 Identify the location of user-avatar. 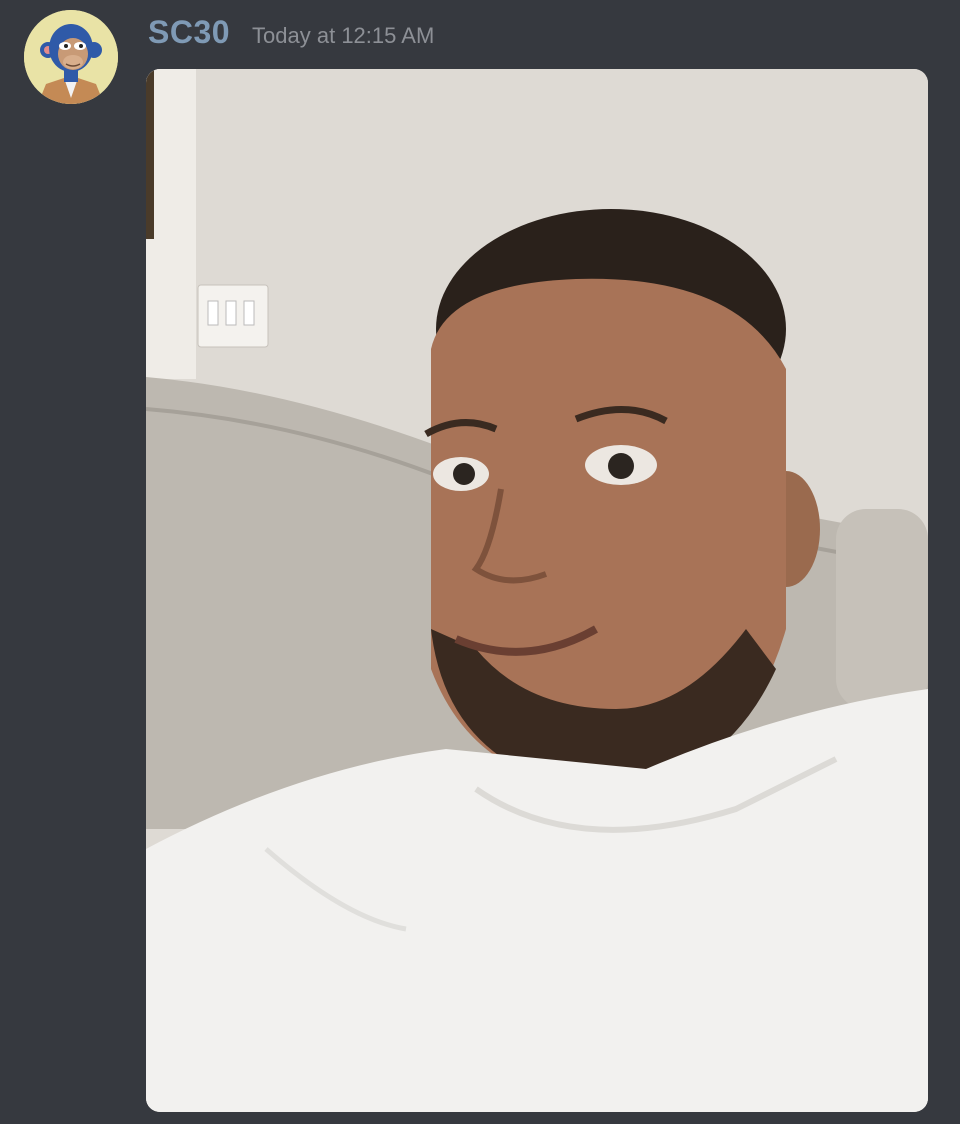
(71, 57).